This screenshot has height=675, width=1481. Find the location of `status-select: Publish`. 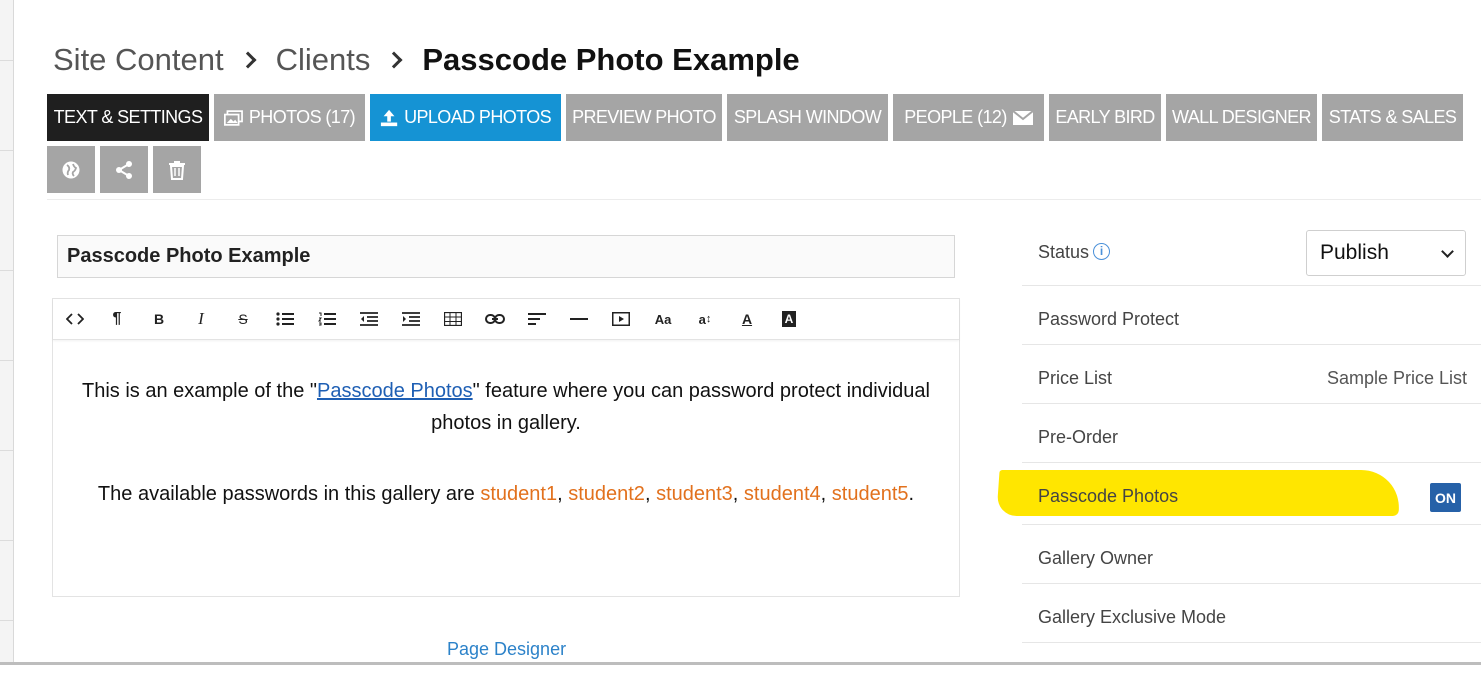

status-select: Publish is located at coordinates (1386, 253).